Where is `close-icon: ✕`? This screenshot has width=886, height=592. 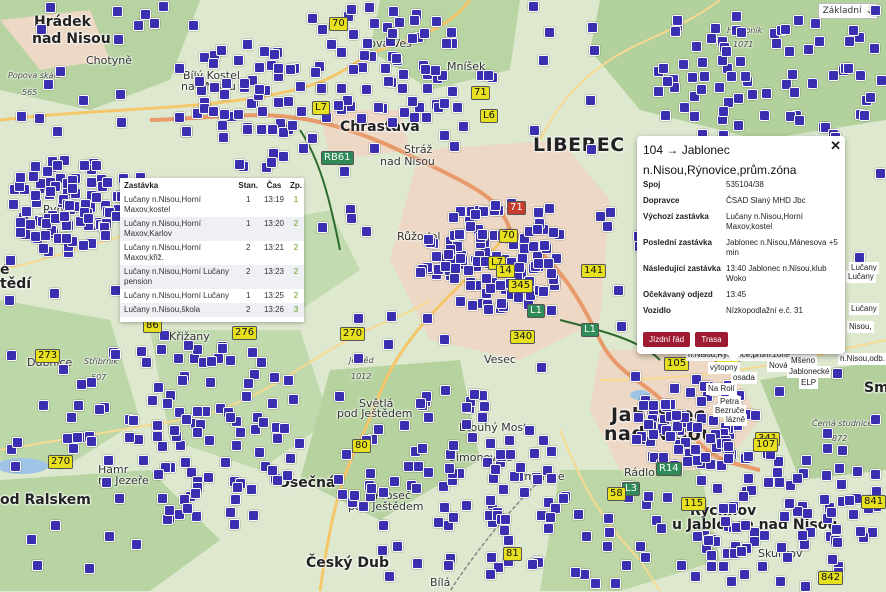
close-icon: ✕ is located at coordinates (835, 146).